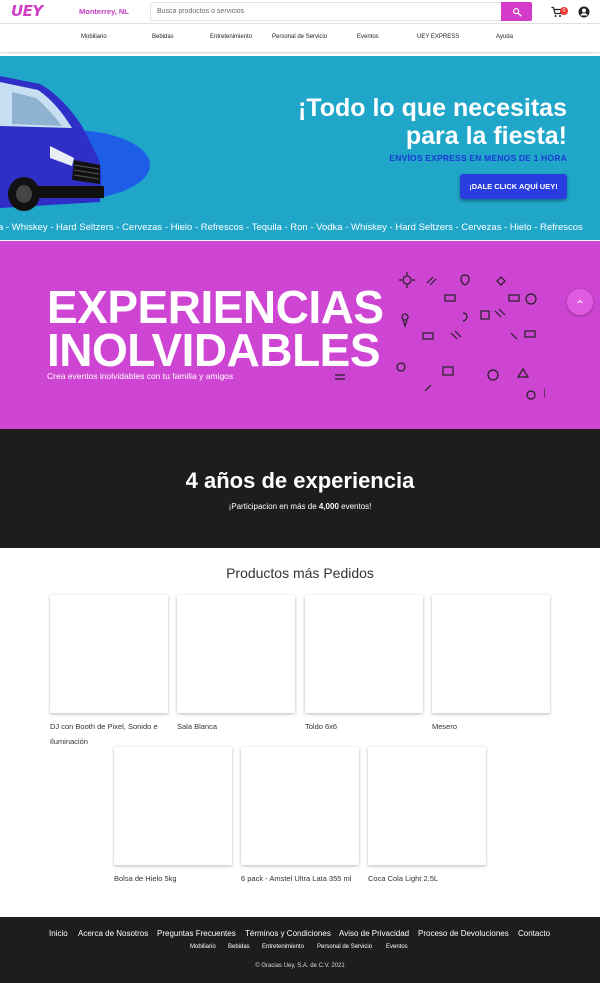 This screenshot has width=600, height=983. What do you see at coordinates (374, 933) in the screenshot?
I see `footer-link-privacidad: Aviso de Privacidad` at bounding box center [374, 933].